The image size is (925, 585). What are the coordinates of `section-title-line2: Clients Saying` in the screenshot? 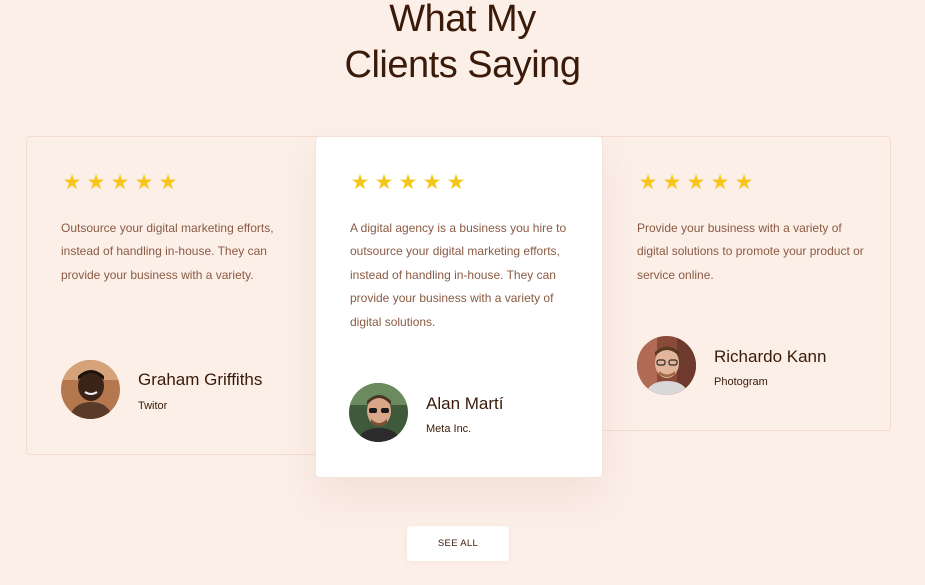 It's located at (462, 65).